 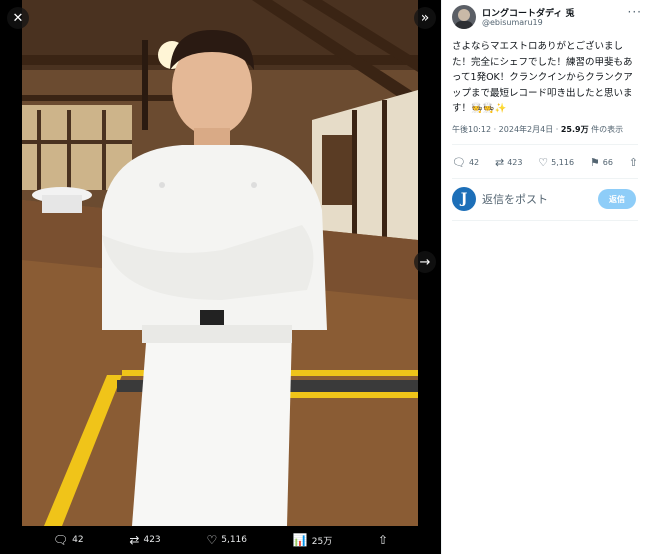 I want to click on viewer-views-button: 📊 25万, so click(x=312, y=540).